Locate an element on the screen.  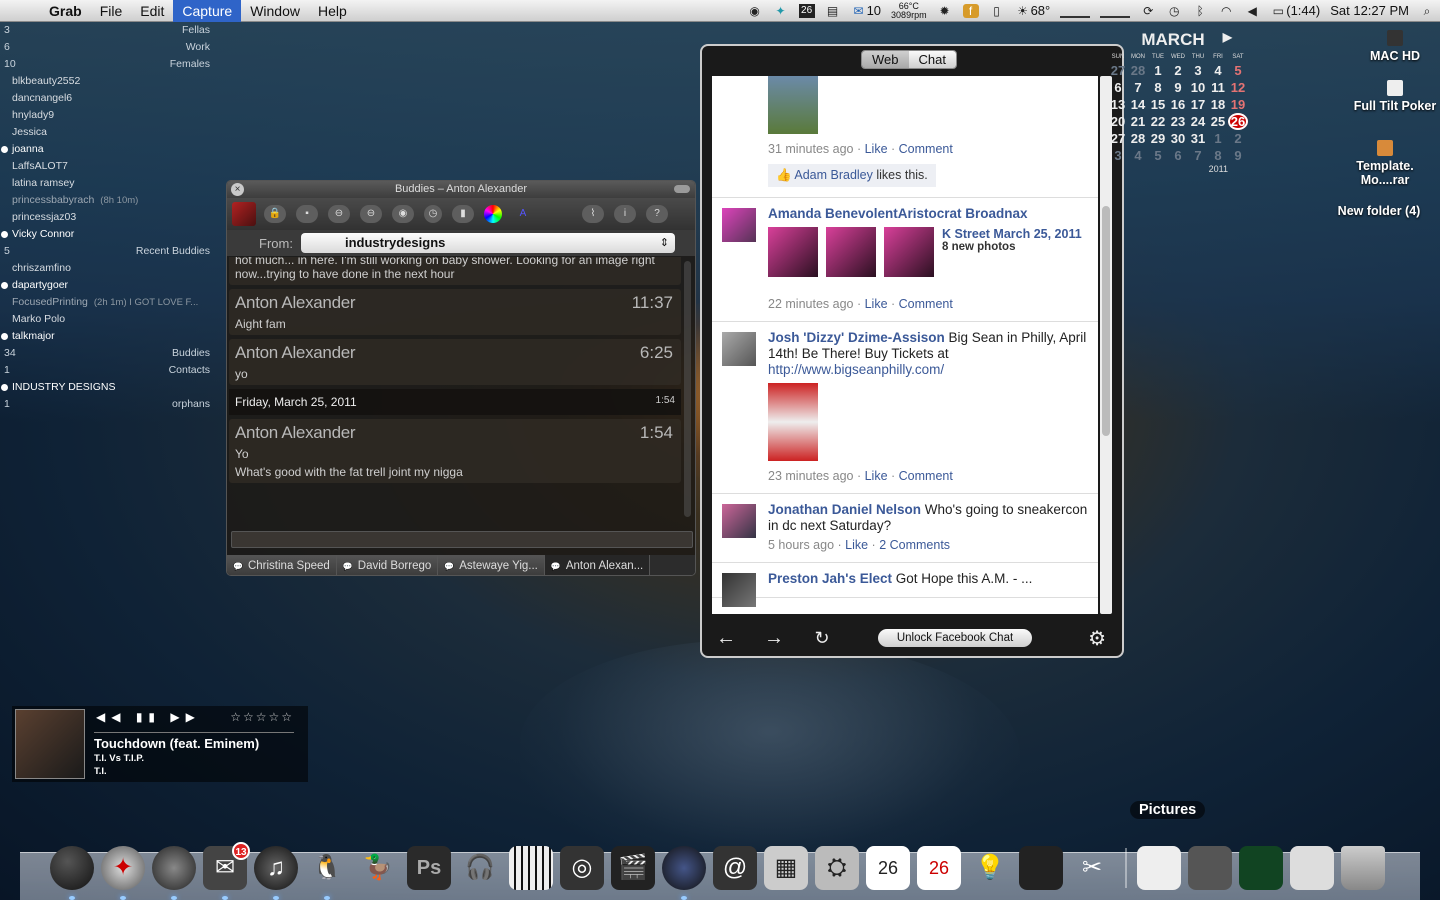
mail-count: ✉ 10 is located at coordinates (866, 10).